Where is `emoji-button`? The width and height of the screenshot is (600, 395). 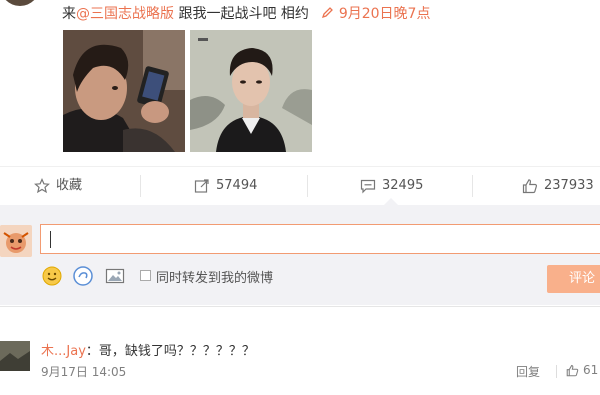 emoji-button is located at coordinates (52, 276).